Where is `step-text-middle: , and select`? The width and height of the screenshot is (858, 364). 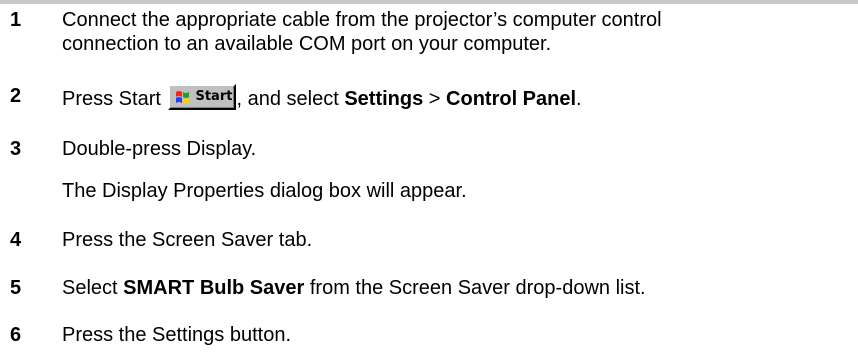
step-text-middle: , and select is located at coordinates (290, 99).